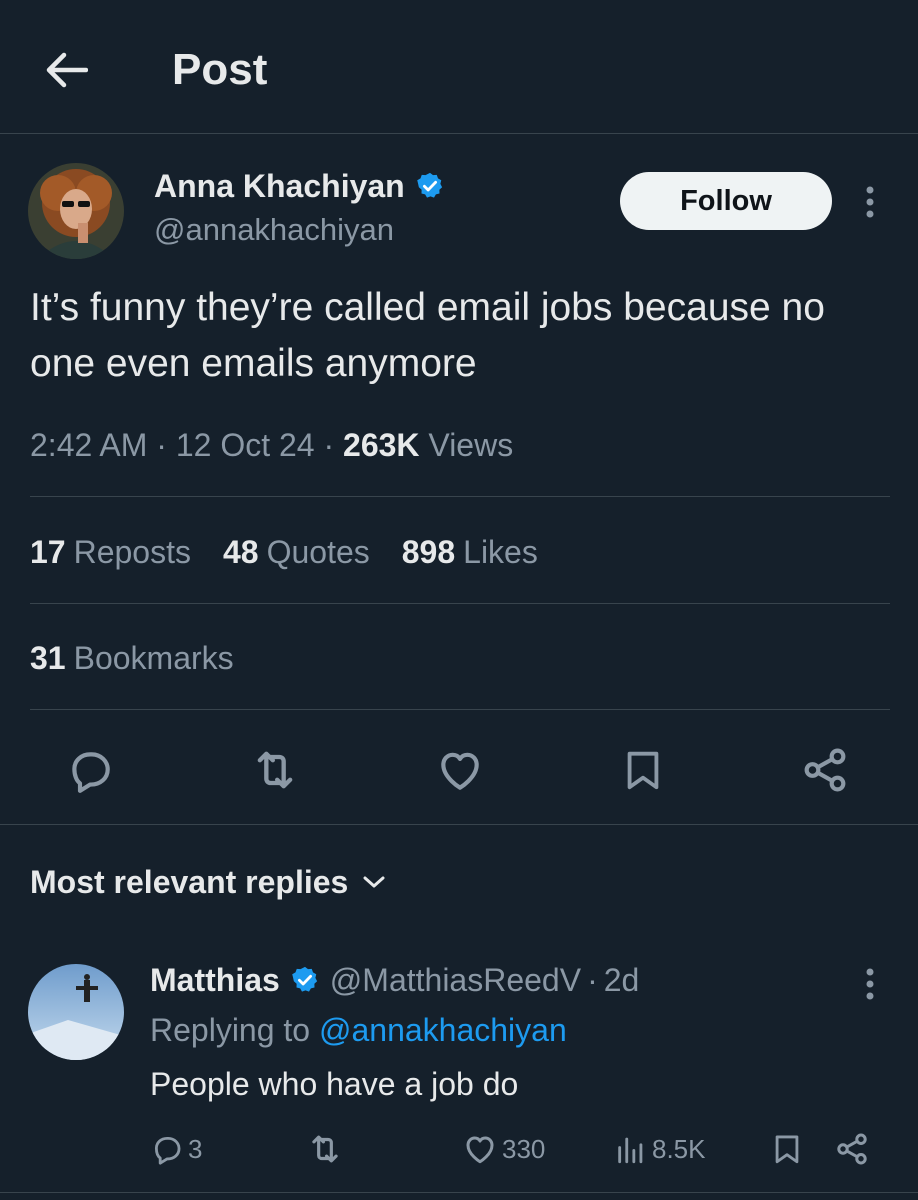 Image resolution: width=918 pixels, height=1200 pixels. I want to click on bottom-divider, so click(459, 1192).